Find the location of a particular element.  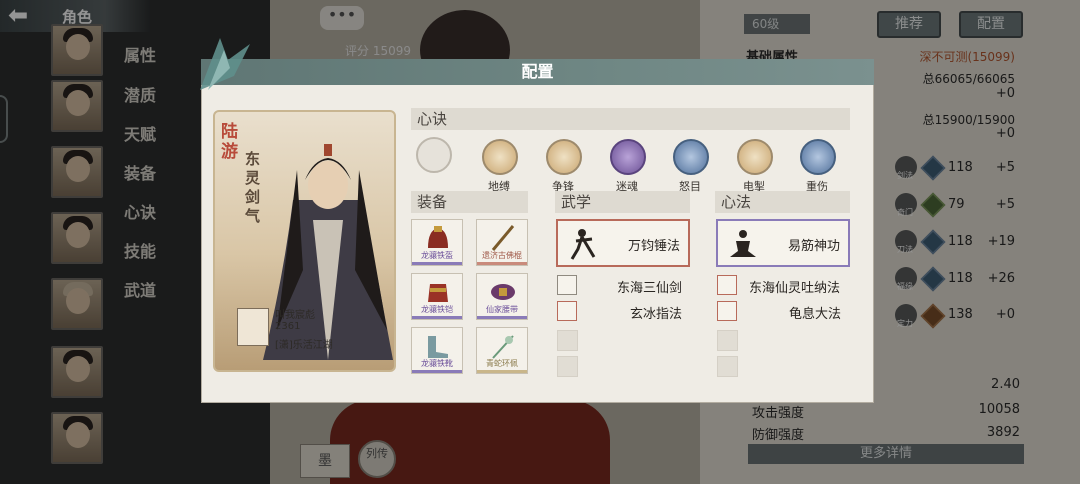

equipment-slot-weapon: 遗济古佛棍 is located at coordinates (502, 242).